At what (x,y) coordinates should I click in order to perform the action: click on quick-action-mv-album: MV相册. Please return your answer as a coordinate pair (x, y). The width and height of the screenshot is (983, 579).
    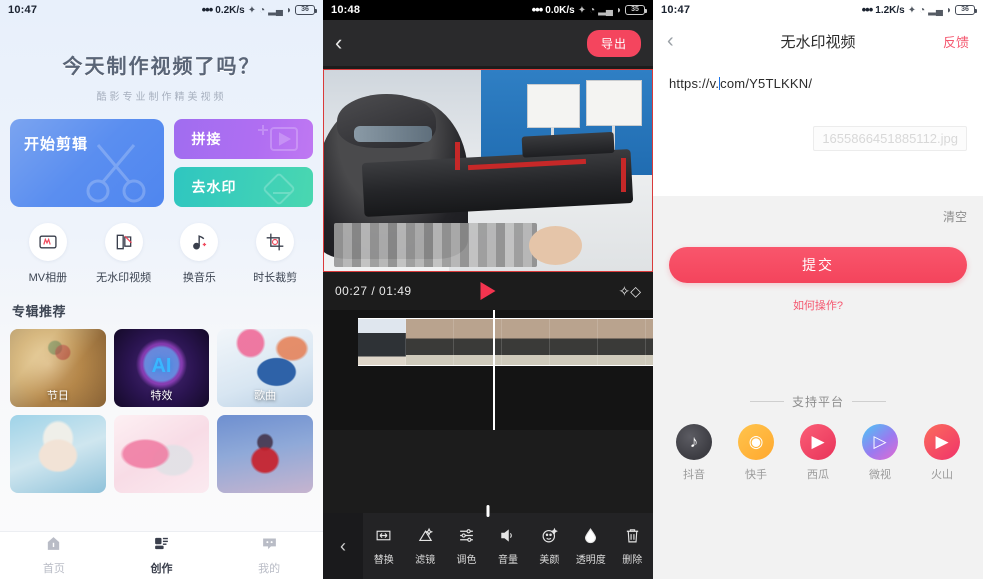
    Looking at the image, I should click on (48, 254).